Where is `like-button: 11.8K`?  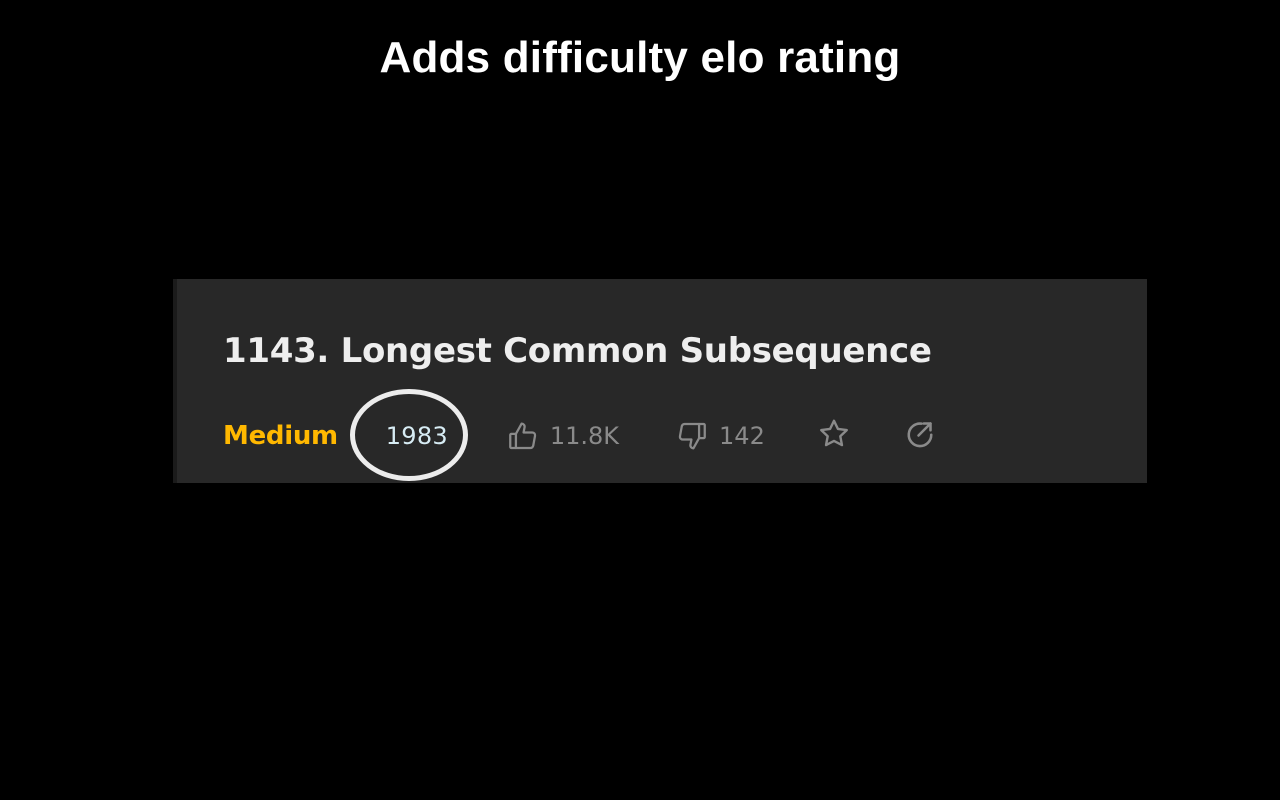
like-button: 11.8K is located at coordinates (562, 436).